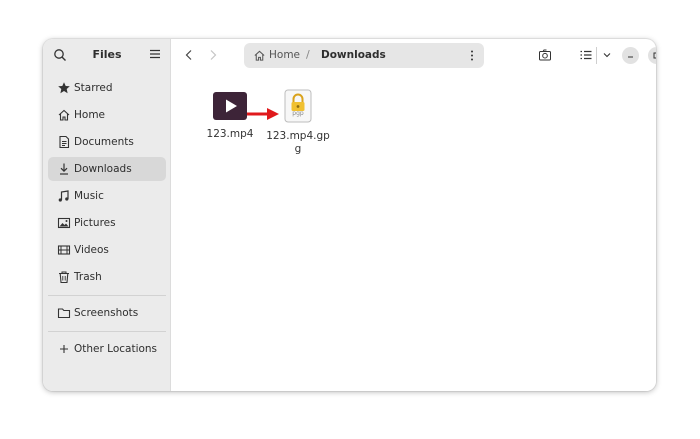 The height and width of the screenshot is (439, 700). I want to click on picture-icon, so click(64, 223).